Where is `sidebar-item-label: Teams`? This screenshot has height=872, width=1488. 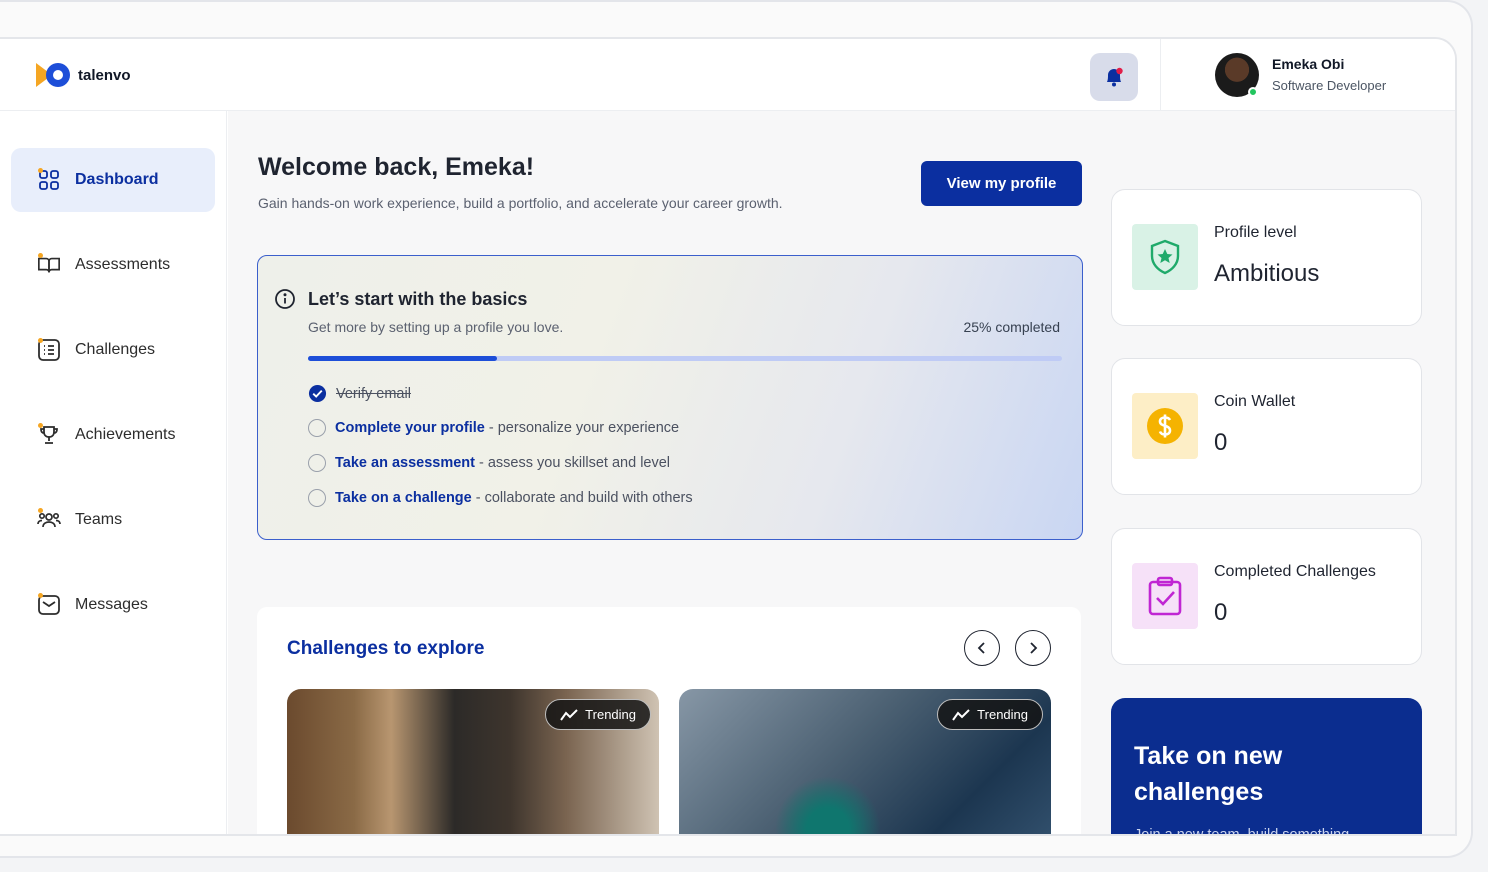 sidebar-item-label: Teams is located at coordinates (99, 519).